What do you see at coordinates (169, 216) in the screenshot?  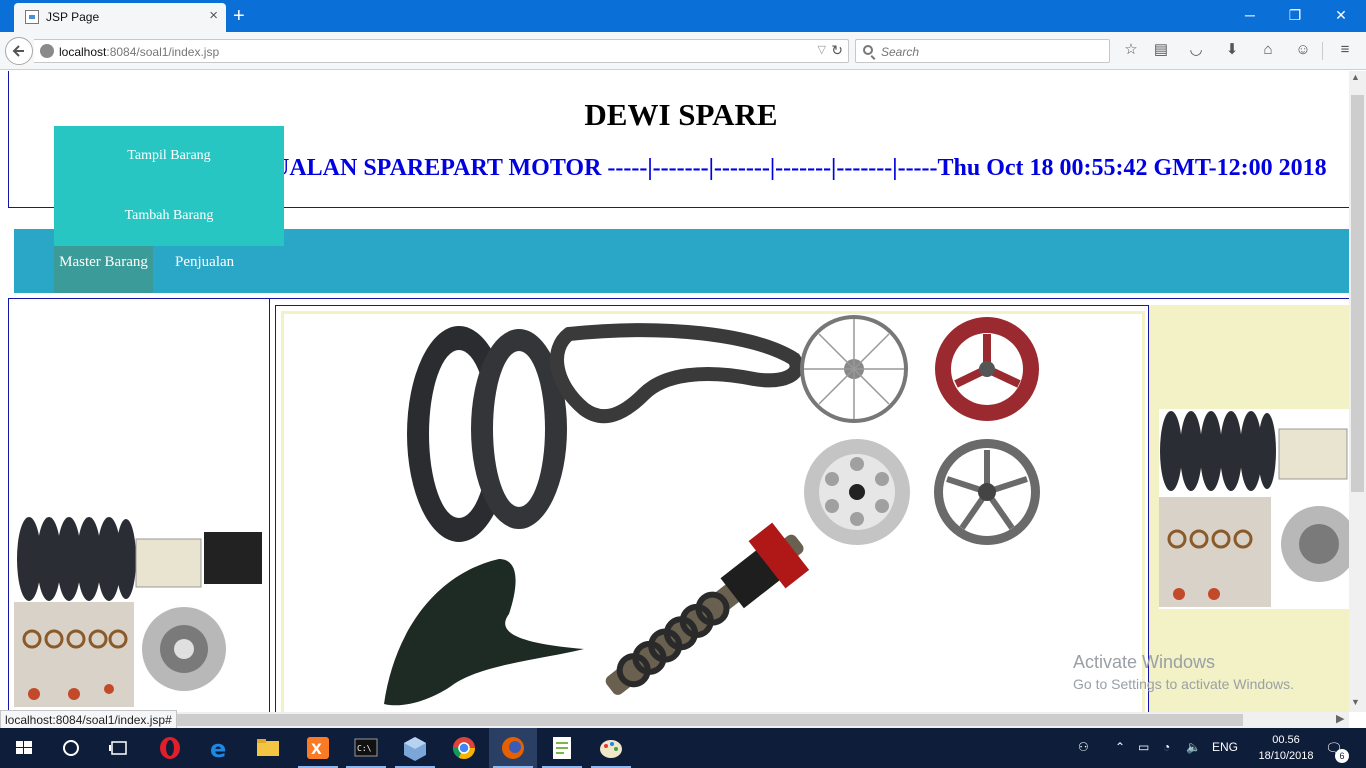 I see `menu-item-tambah-barang: Tambah Barang` at bounding box center [169, 216].